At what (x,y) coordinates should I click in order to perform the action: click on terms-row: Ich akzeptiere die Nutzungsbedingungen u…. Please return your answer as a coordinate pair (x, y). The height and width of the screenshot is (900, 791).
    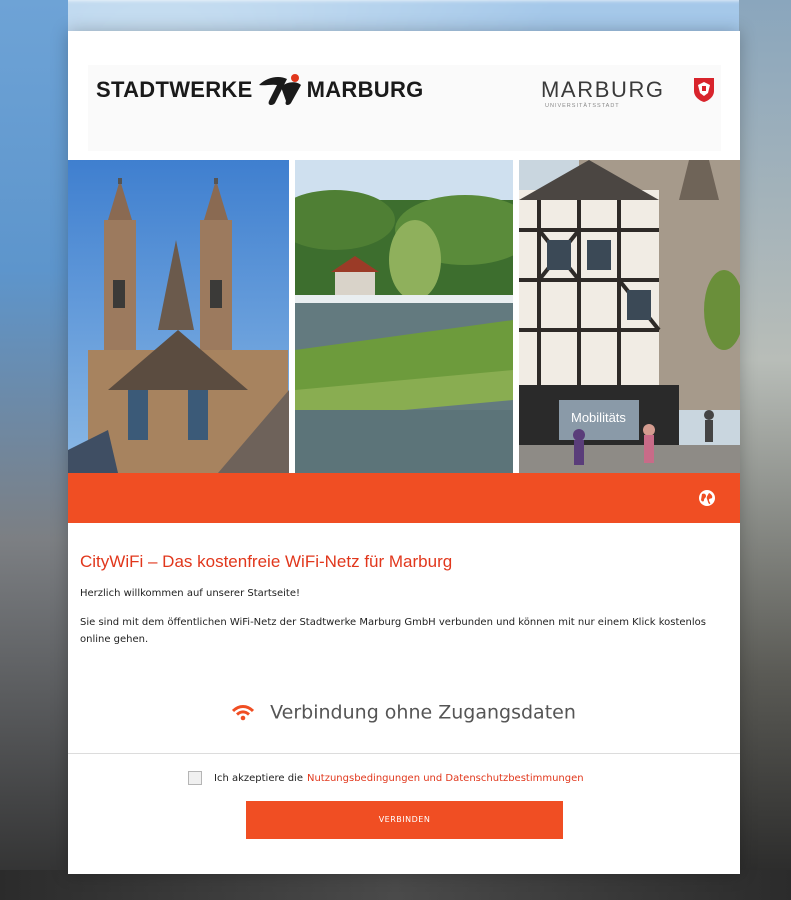
    Looking at the image, I should click on (386, 778).